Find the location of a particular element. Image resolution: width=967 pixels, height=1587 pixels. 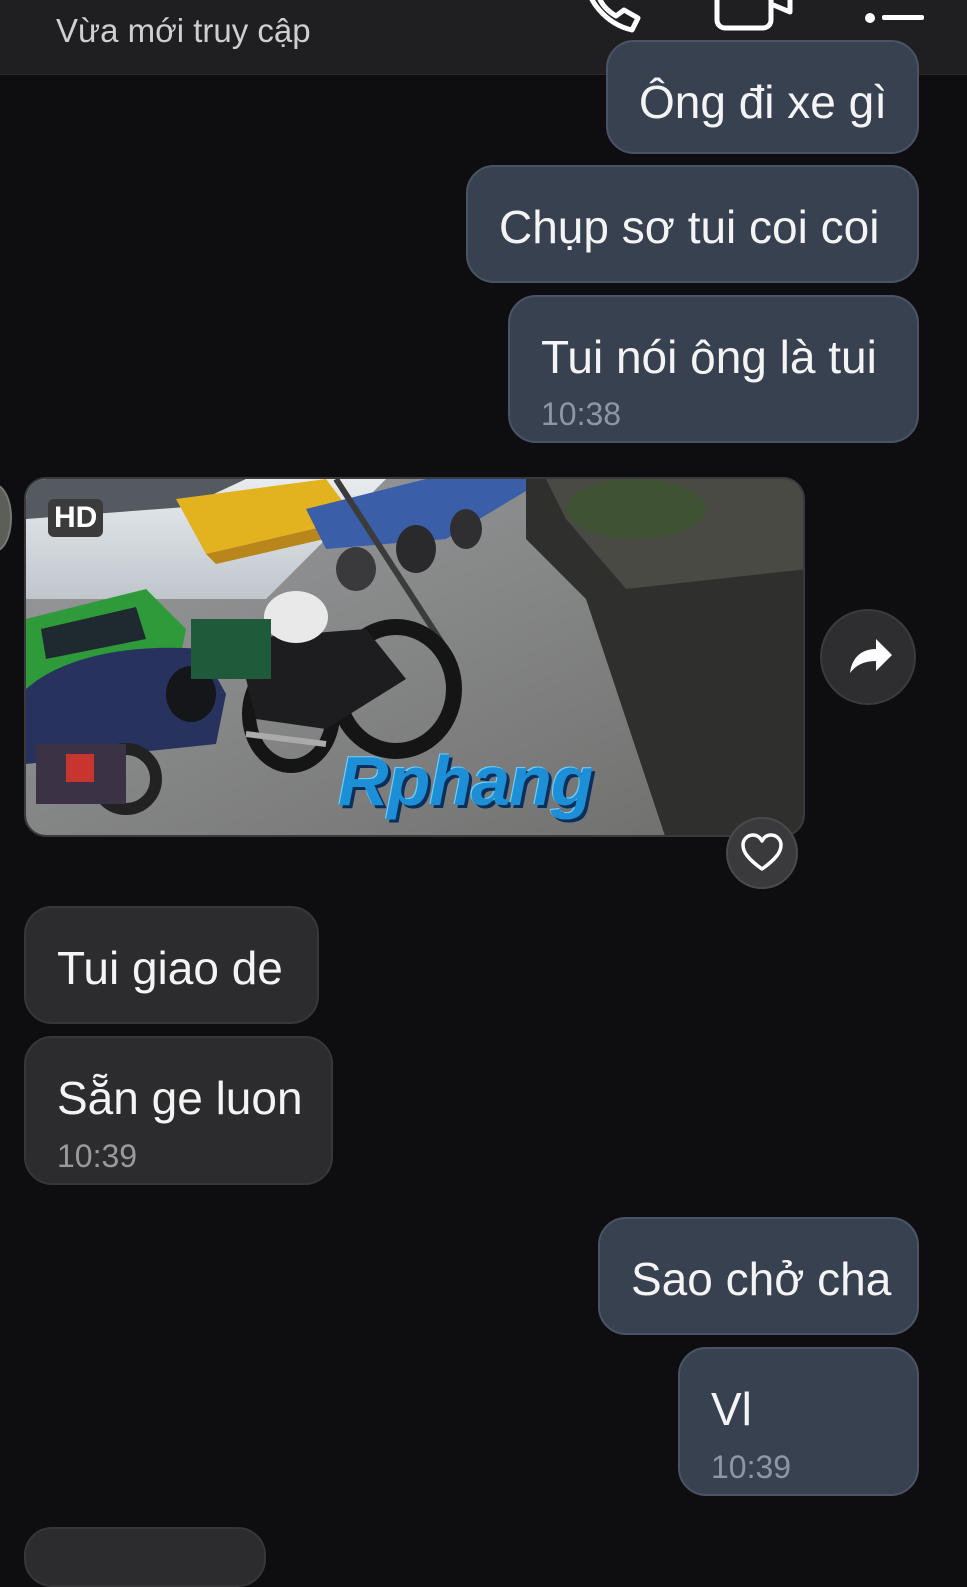

message-bubble-incoming: Sẵn ge luon 10:39 is located at coordinates (178, 1110).